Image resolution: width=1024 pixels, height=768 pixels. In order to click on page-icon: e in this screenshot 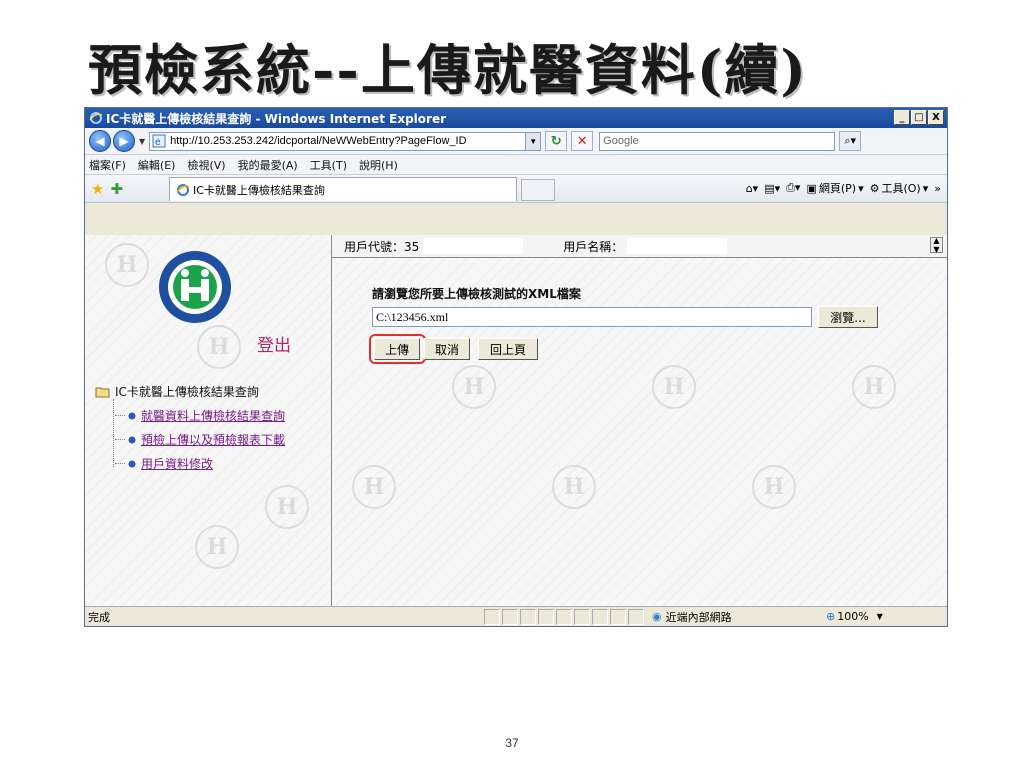, I will do `click(159, 141)`.